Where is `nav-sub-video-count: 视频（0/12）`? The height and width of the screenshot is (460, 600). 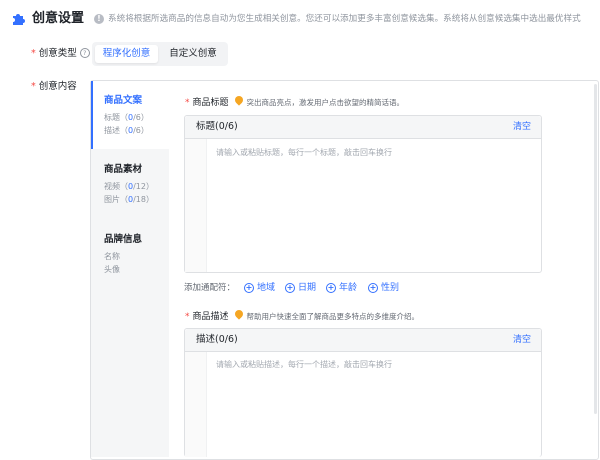
nav-sub-video-count: 视频（0/12） is located at coordinates (129, 186).